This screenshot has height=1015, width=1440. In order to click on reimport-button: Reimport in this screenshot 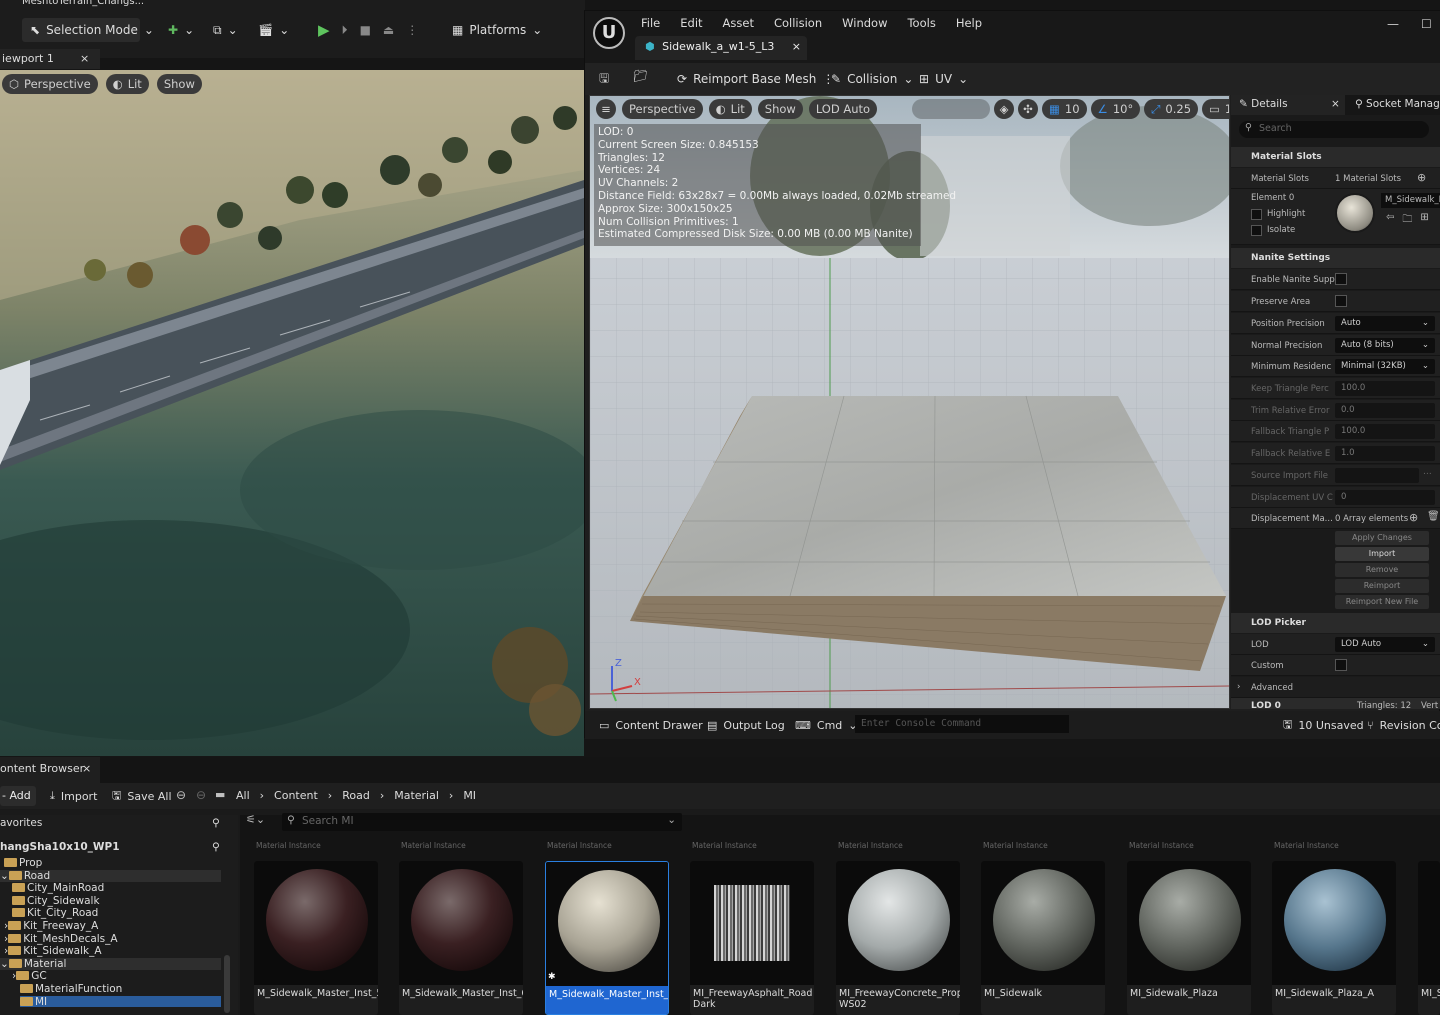, I will do `click(1382, 586)`.